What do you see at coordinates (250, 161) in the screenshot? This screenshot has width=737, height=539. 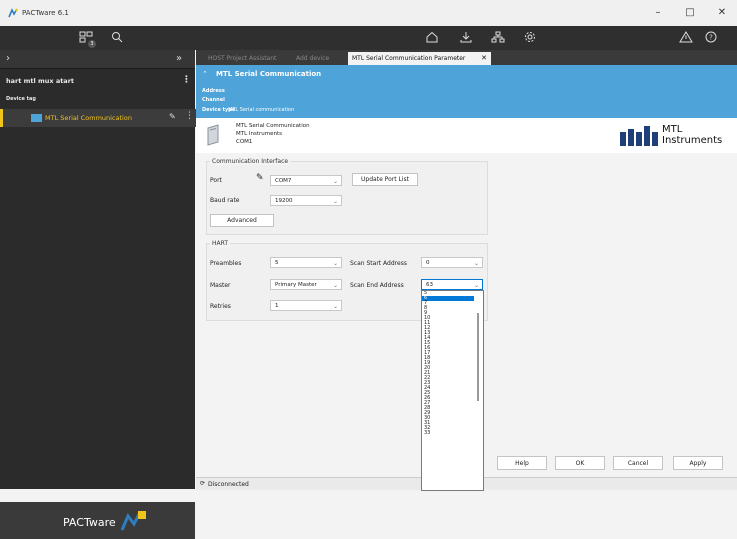 I see `communication-interface-title: Communication Interface` at bounding box center [250, 161].